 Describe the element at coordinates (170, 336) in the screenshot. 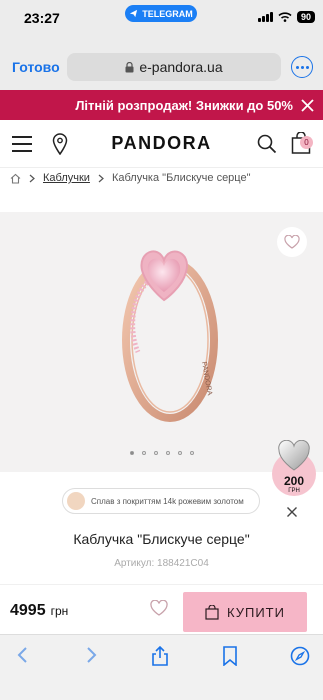

I see `ring-image: PANDORA` at that location.